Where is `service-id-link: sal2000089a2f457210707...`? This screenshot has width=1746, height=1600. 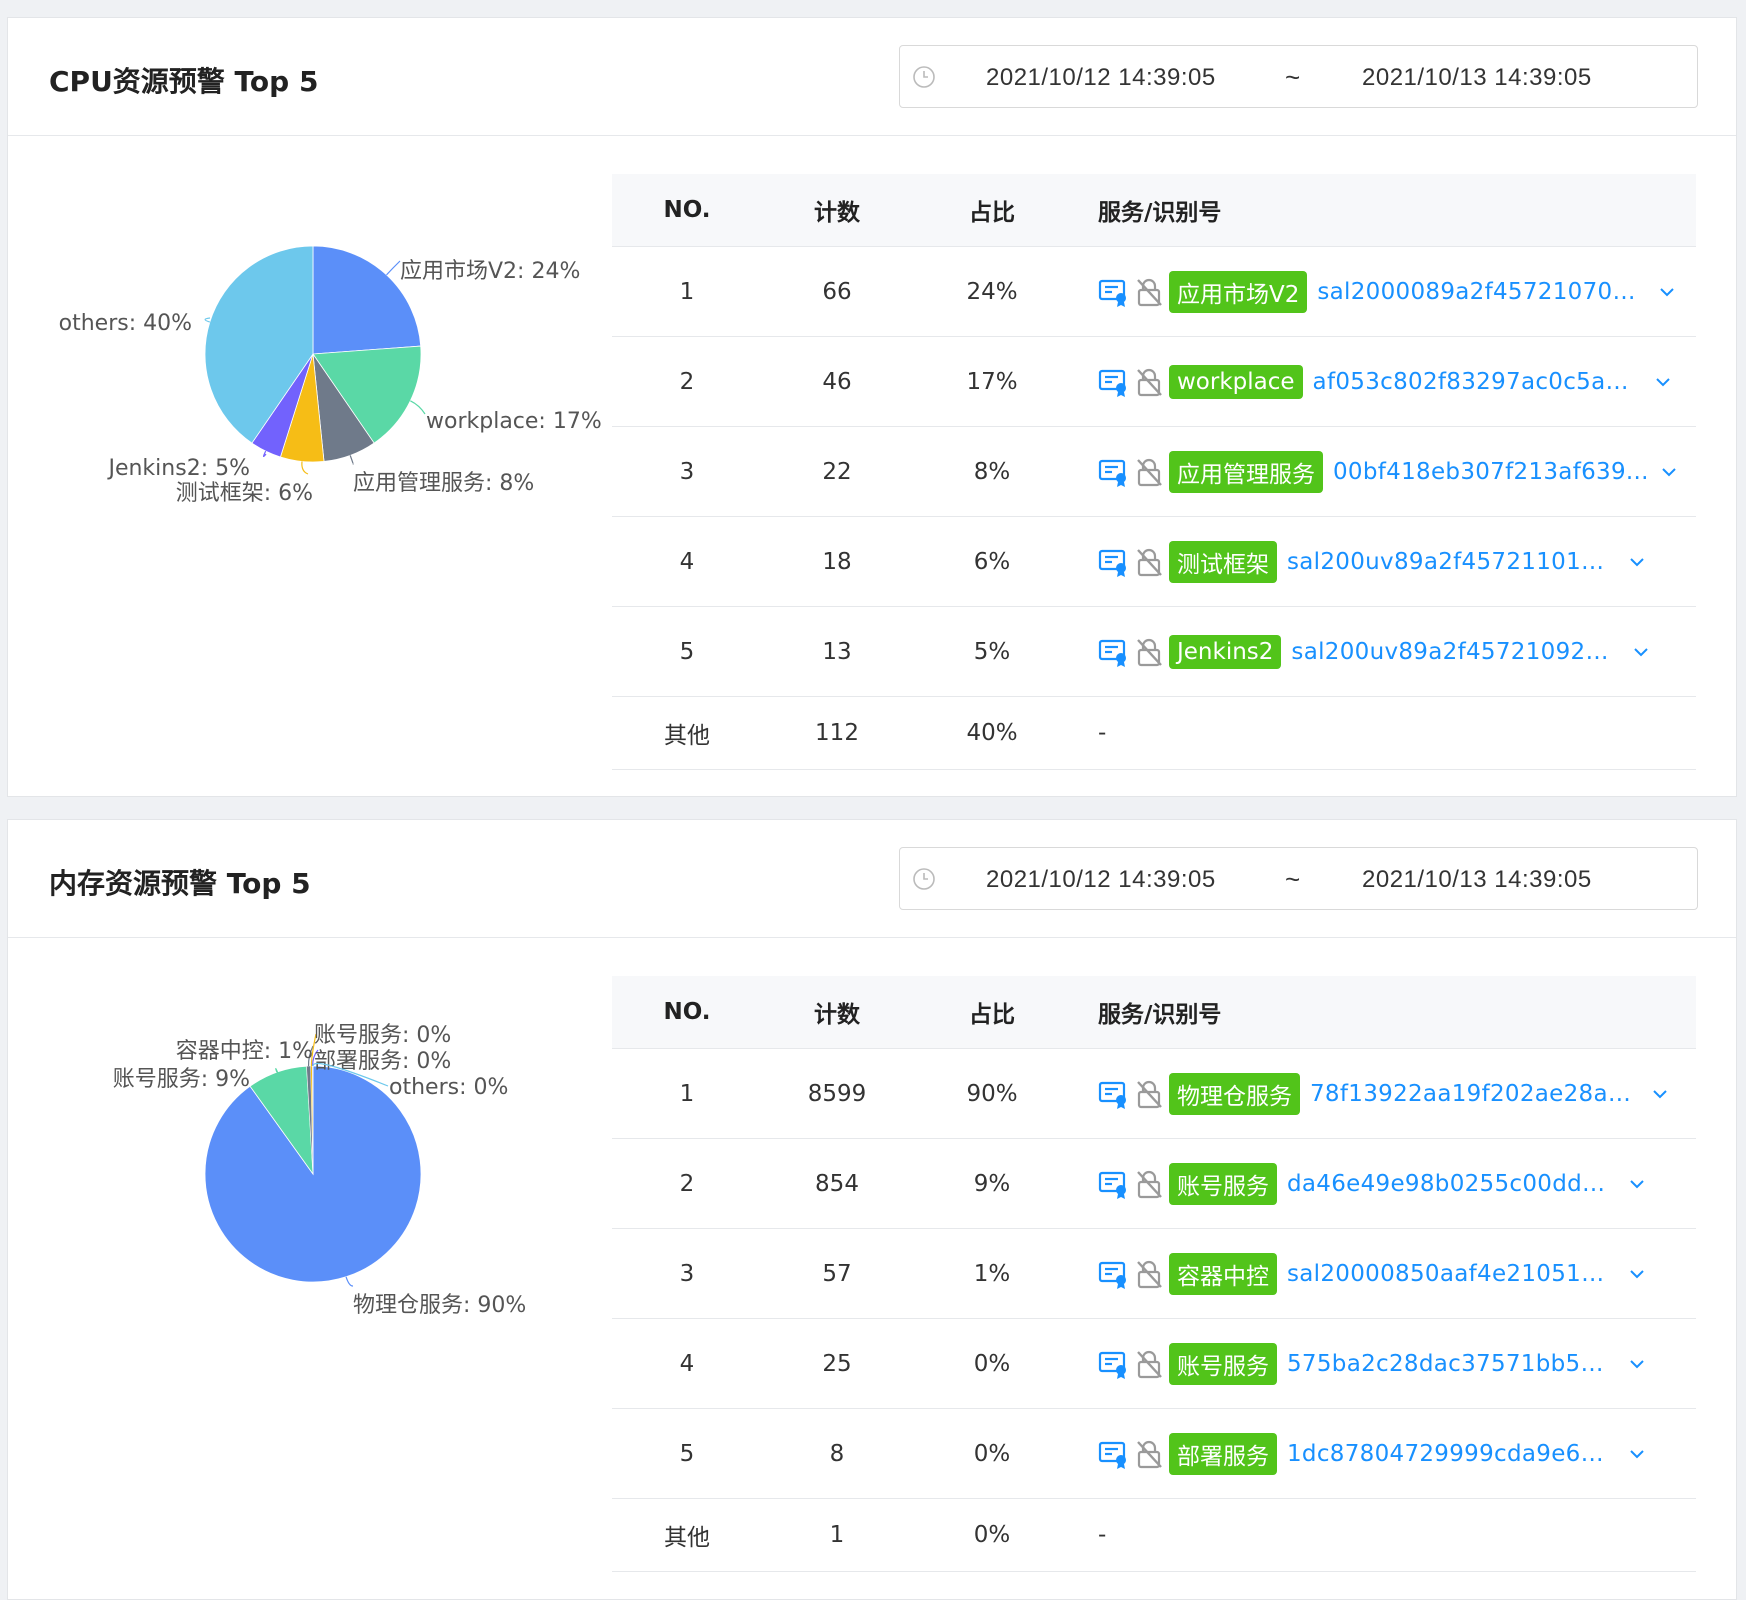 service-id-link: sal2000089a2f457210707... is located at coordinates (1482, 292).